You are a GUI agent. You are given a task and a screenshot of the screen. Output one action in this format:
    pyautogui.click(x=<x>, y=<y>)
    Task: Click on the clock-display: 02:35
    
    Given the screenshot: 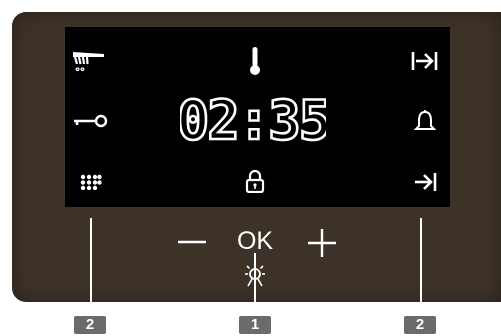 What is the action you would take?
    pyautogui.click(x=253, y=119)
    